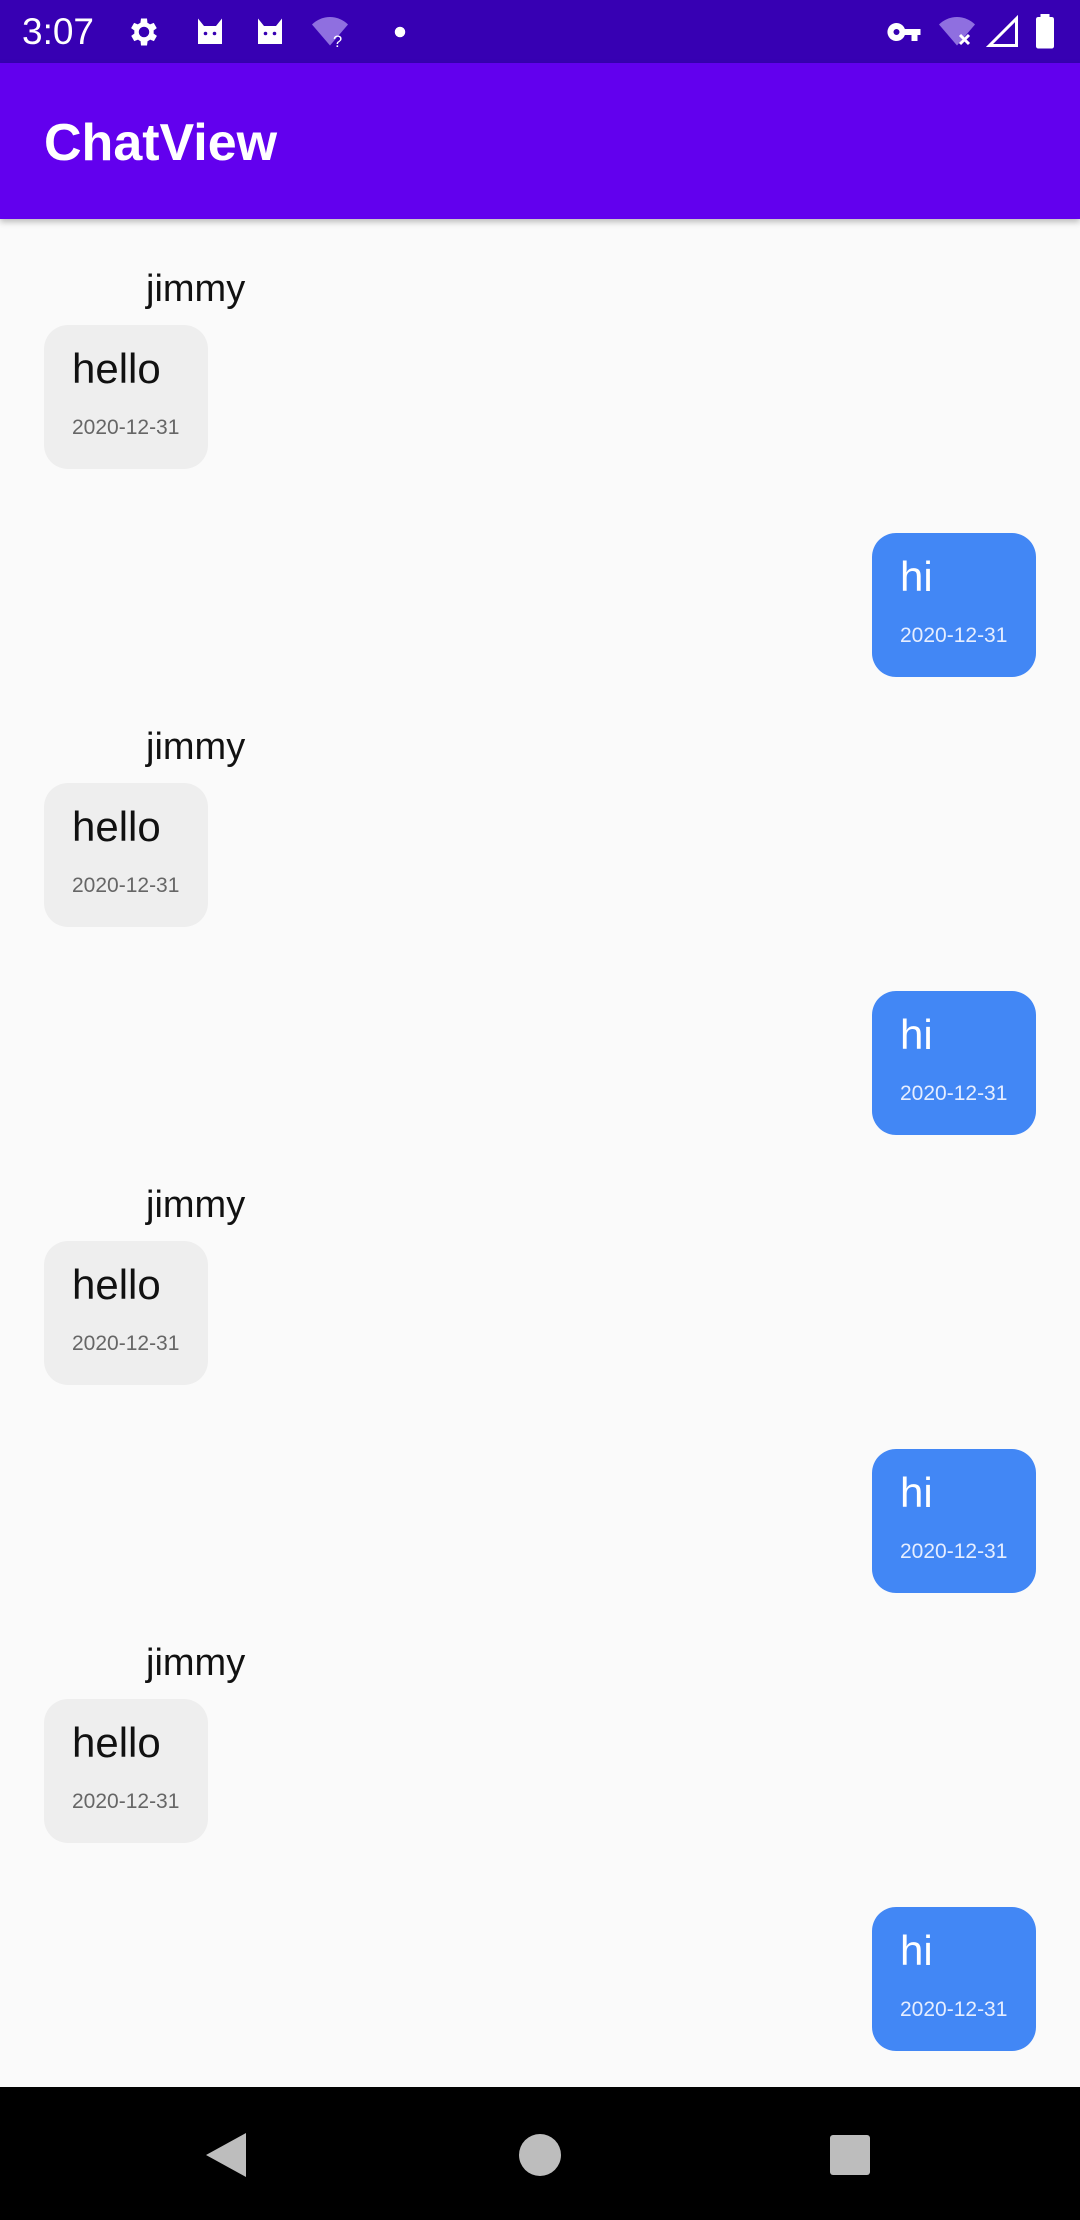  Describe the element at coordinates (540, 31) in the screenshot. I see `status-bar: 3:07 ?` at that location.